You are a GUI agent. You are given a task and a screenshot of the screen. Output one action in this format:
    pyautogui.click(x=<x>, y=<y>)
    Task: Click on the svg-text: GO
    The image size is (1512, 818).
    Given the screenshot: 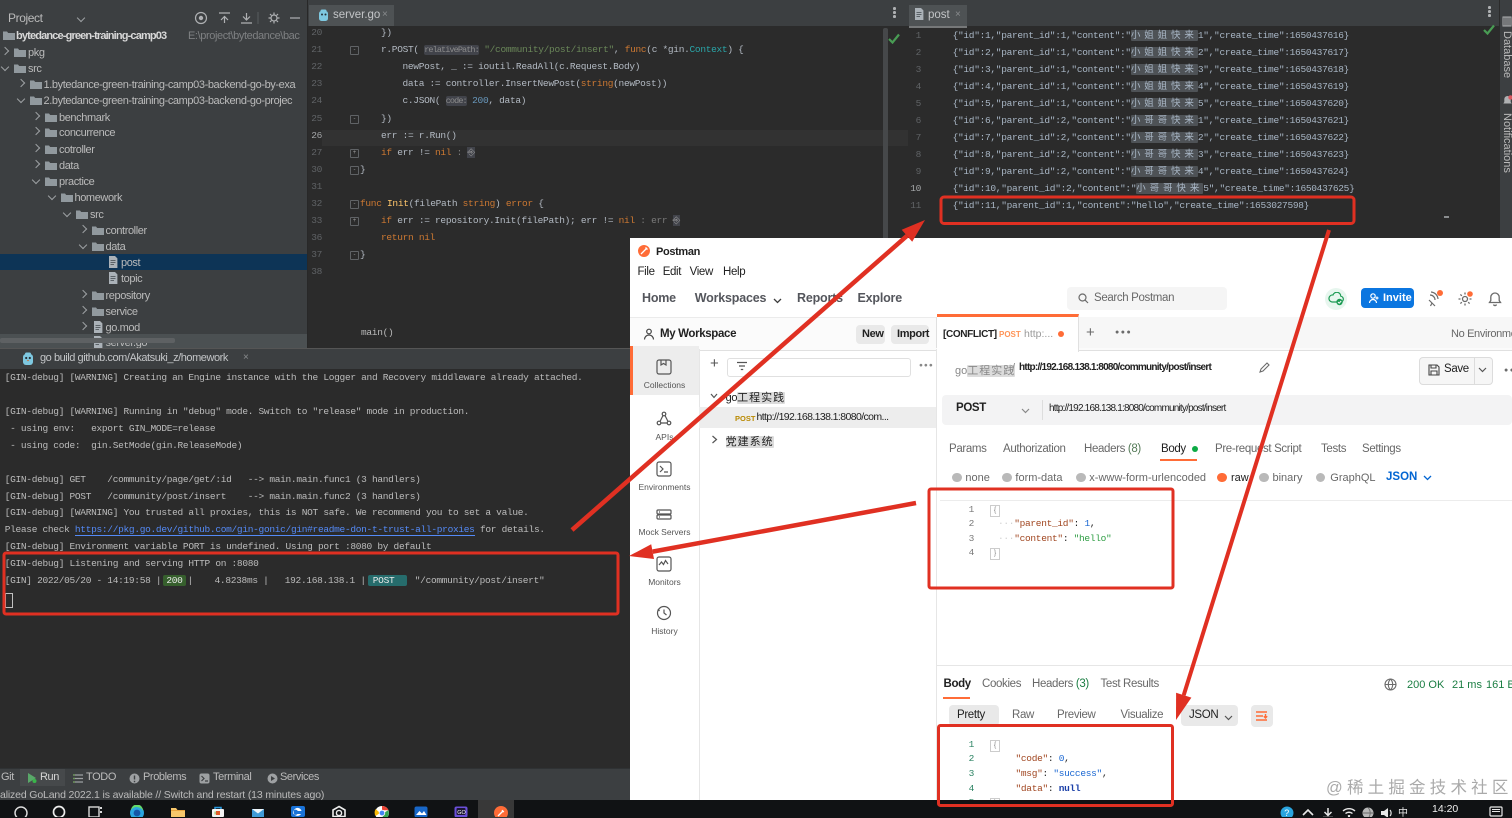 What is the action you would take?
    pyautogui.click(x=461, y=813)
    